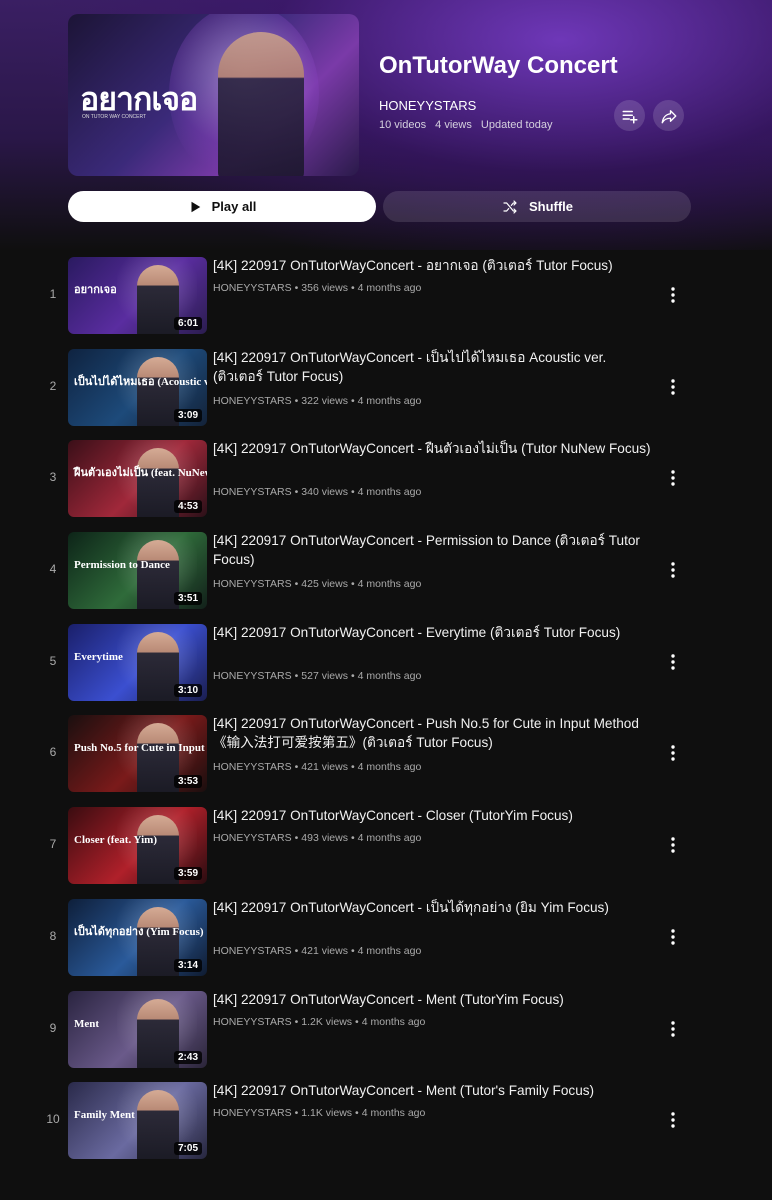 Image resolution: width=772 pixels, height=1200 pixels. What do you see at coordinates (510, 206) in the screenshot?
I see `shuffle-icon` at bounding box center [510, 206].